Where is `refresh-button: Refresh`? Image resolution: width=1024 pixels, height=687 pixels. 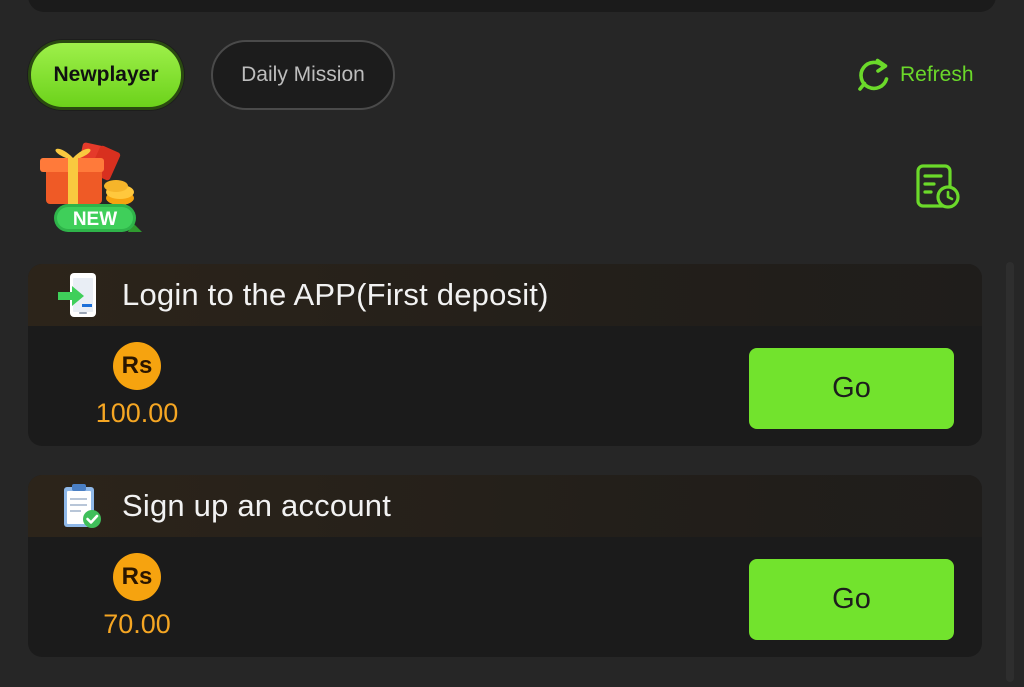
refresh-button: Refresh is located at coordinates (914, 75).